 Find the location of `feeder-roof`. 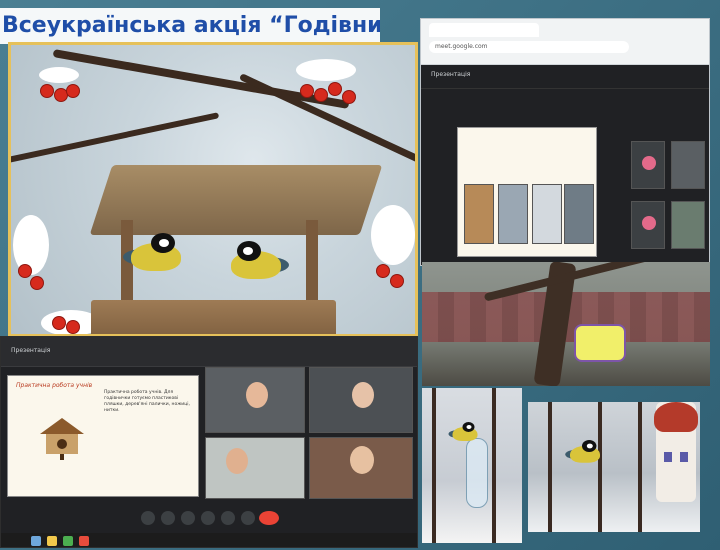

feeder-roof is located at coordinates (236, 200).